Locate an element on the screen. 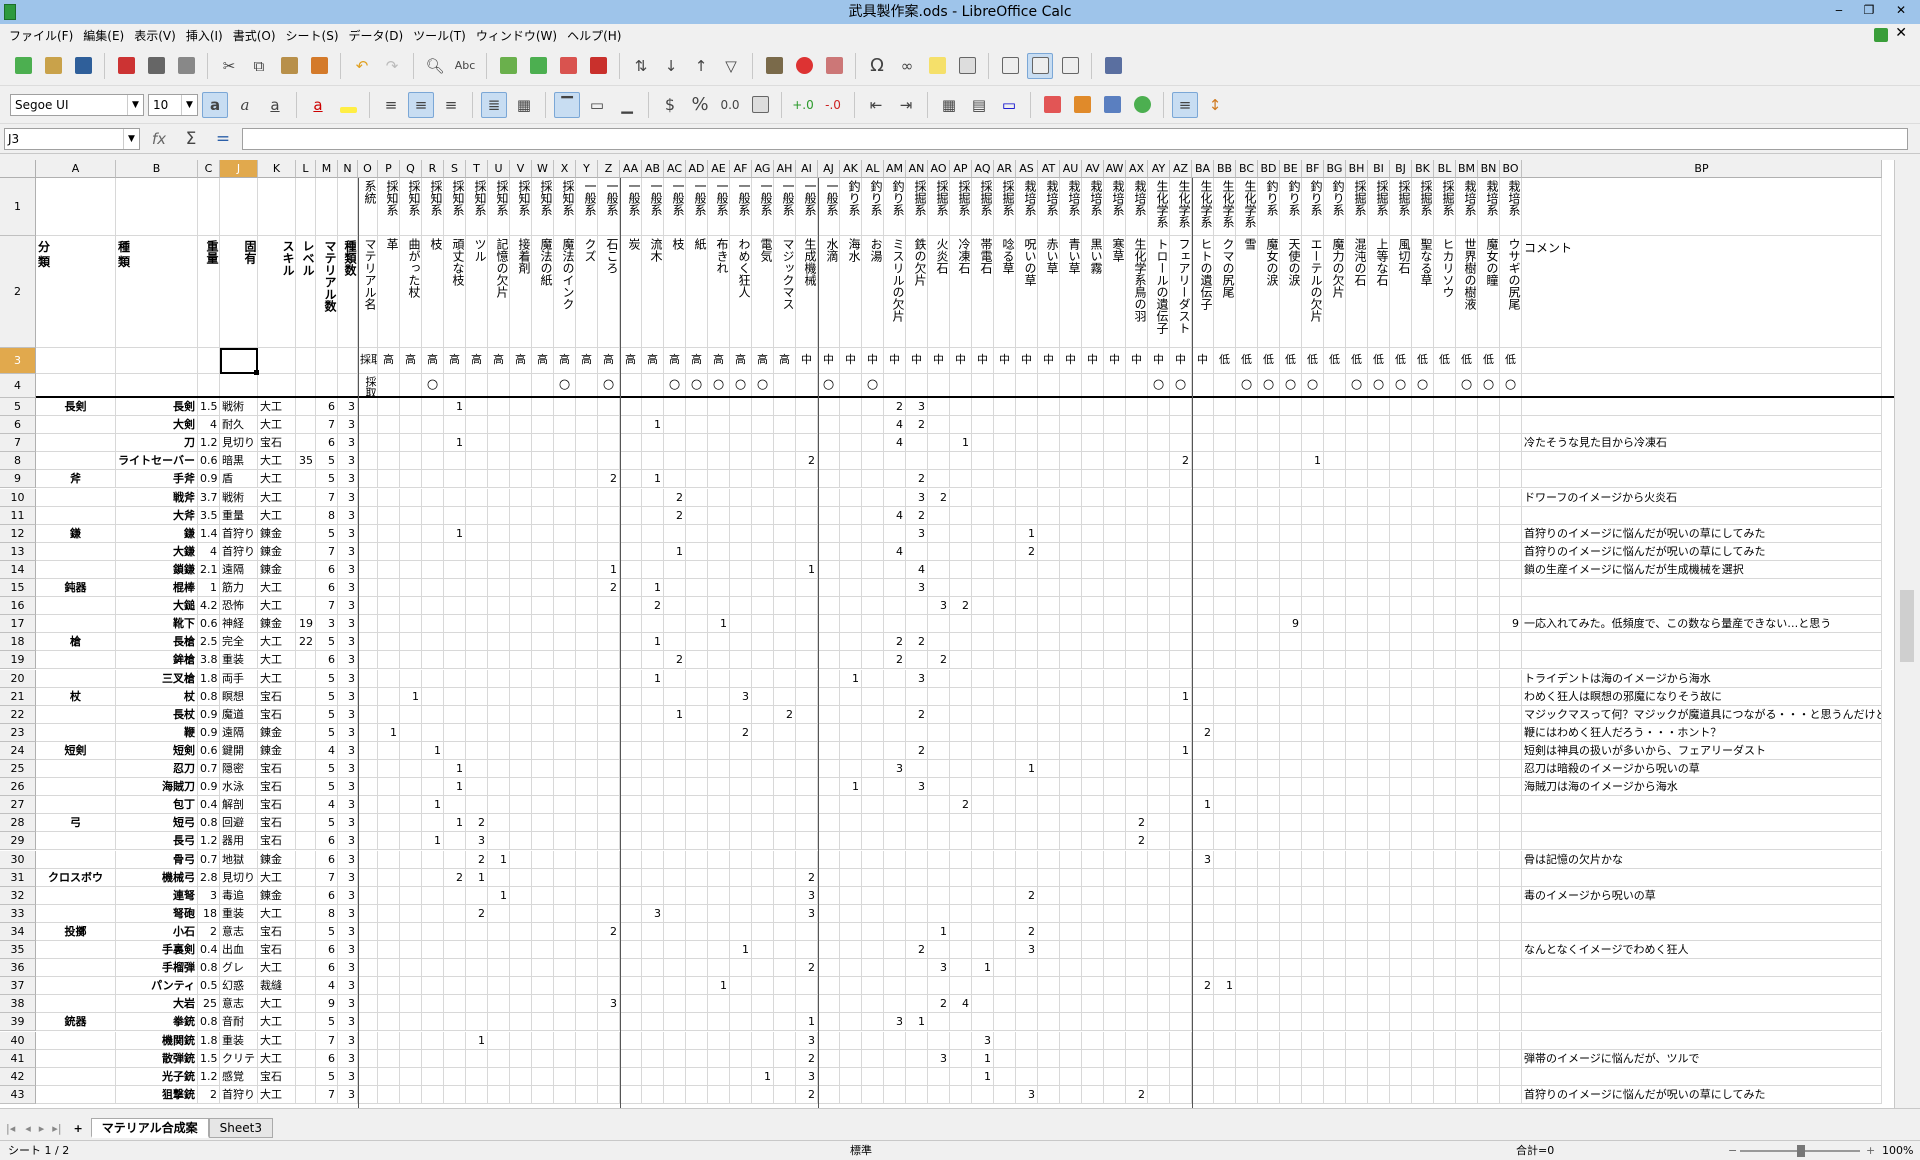 The width and height of the screenshot is (1920, 1160). group-label: 生化学系 is located at coordinates (1181, 207).